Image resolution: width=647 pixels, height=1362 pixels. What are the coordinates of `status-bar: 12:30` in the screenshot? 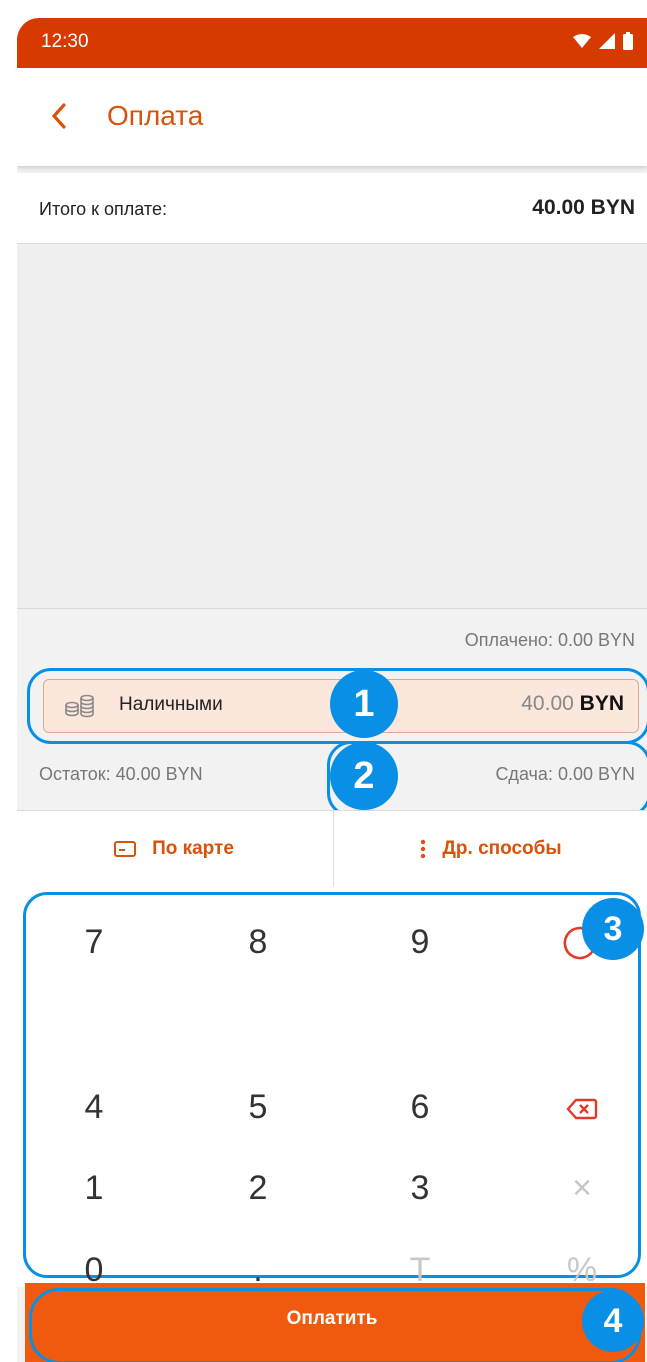 It's located at (332, 43).